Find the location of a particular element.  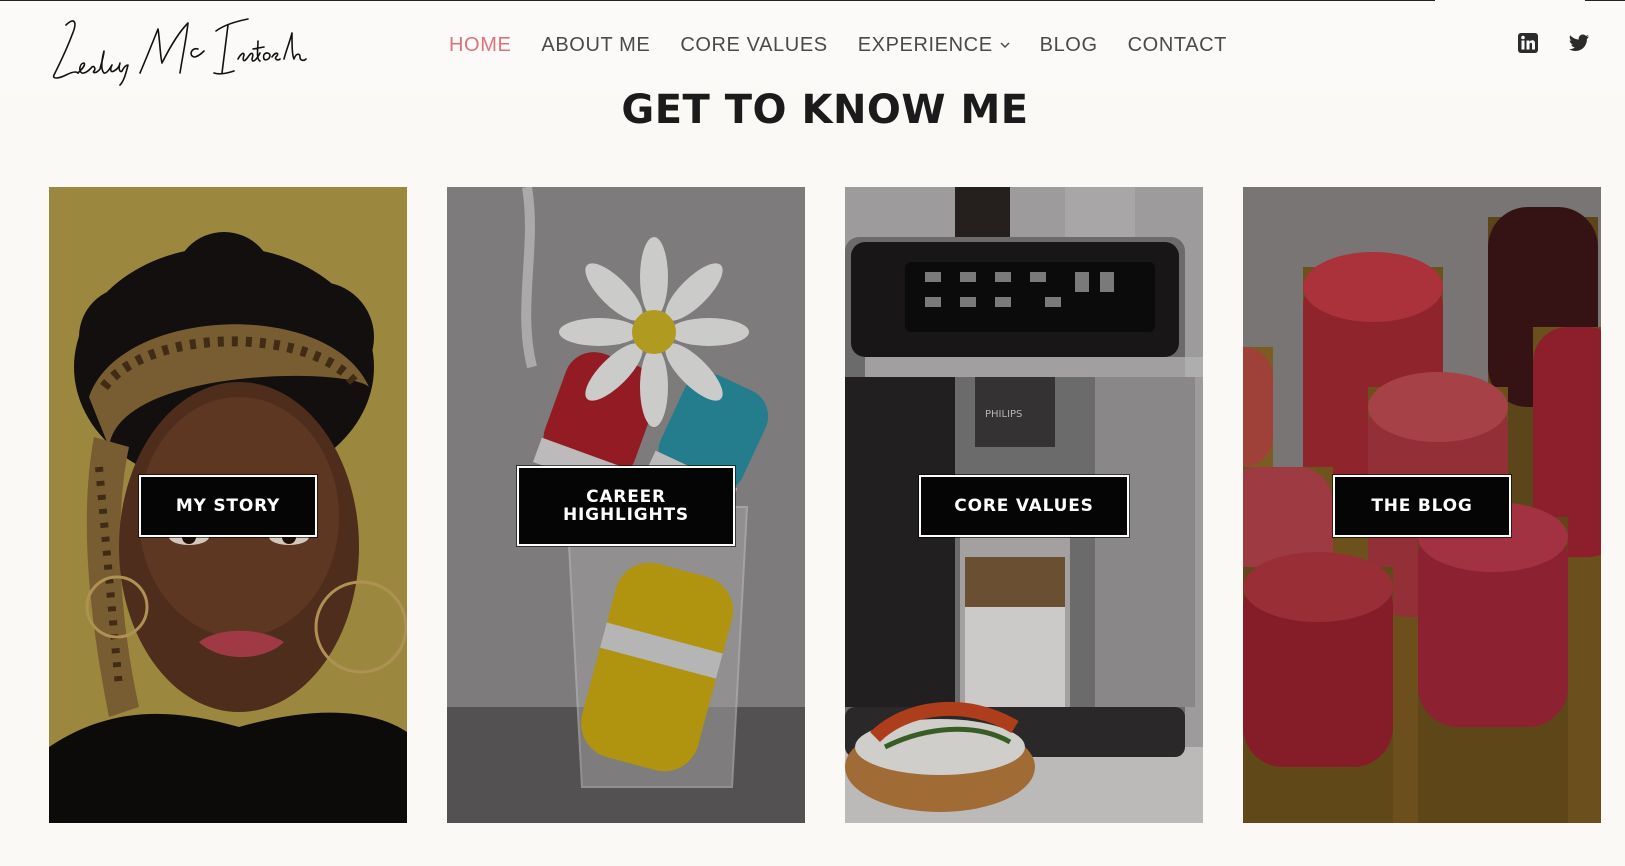

nav-blog-label: BLOG is located at coordinates (1068, 44).